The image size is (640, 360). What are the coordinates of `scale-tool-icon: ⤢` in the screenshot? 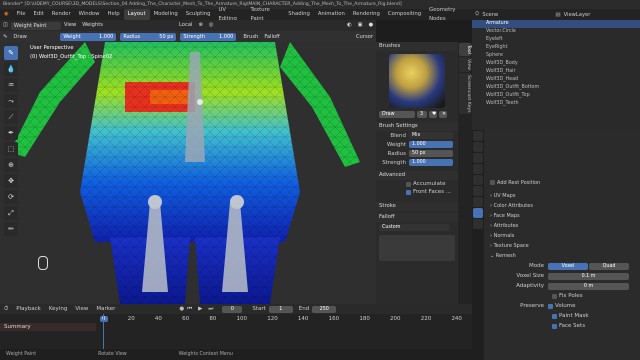 It's located at (11, 213).